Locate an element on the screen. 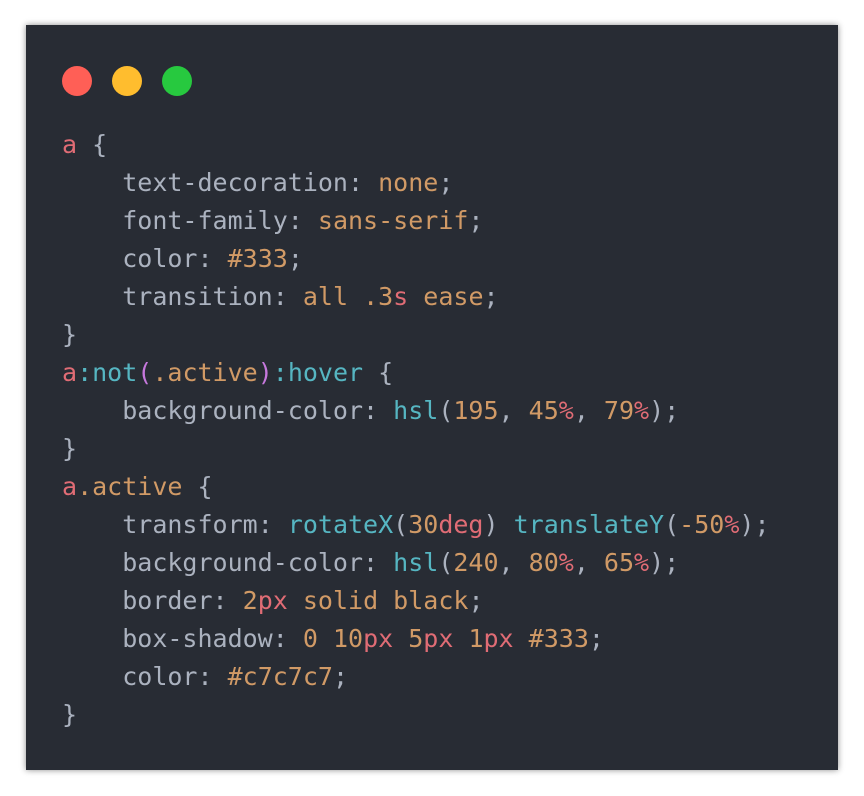 The height and width of the screenshot is (796, 864). code-line: box-shadow: 0 10px 5px 1px #333; is located at coordinates (416, 639).